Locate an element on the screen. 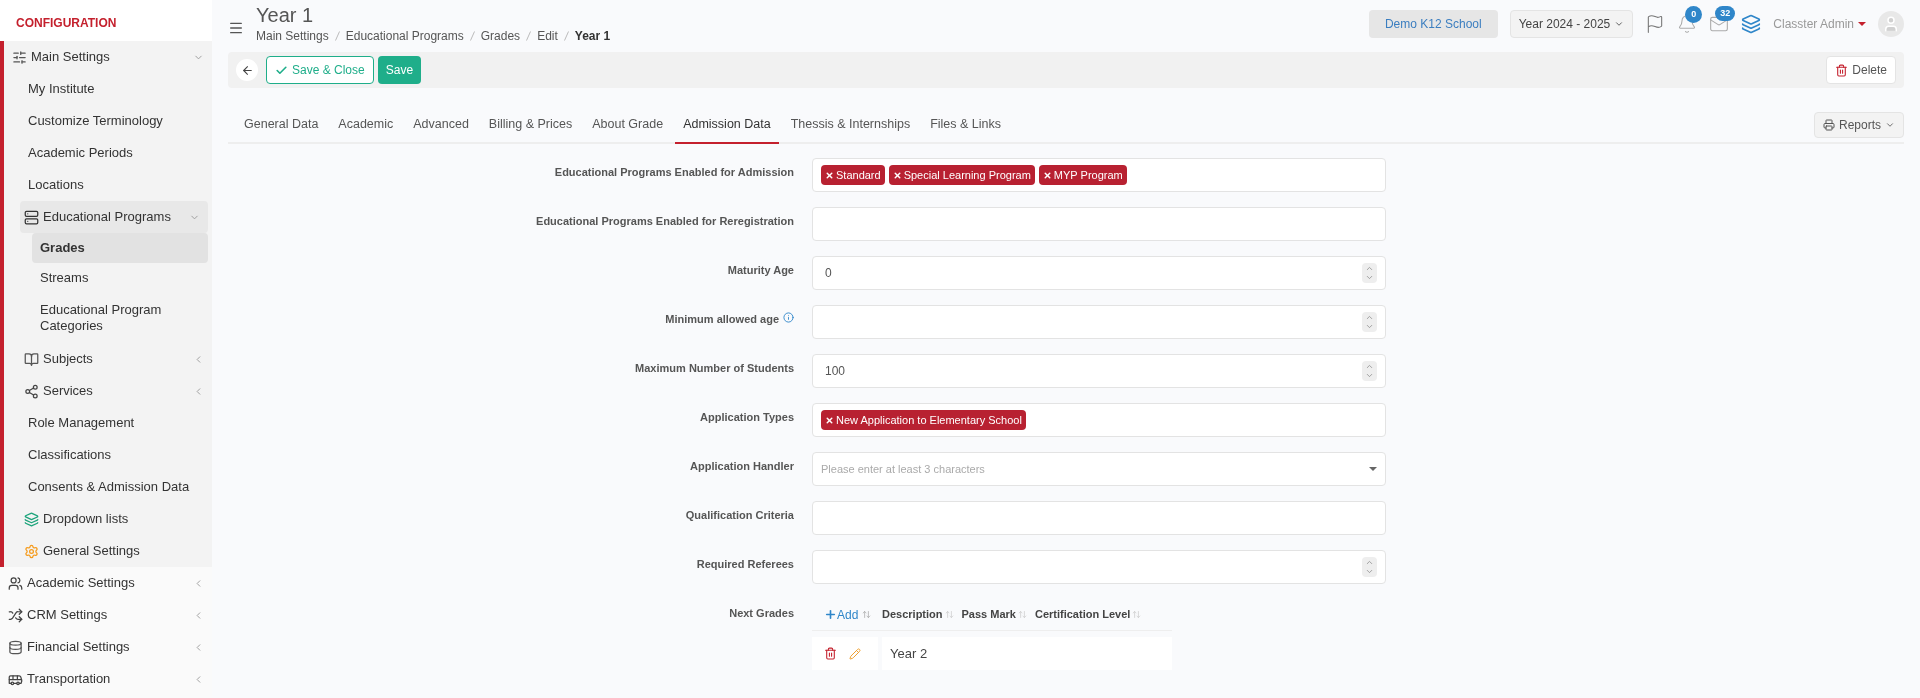 Image resolution: width=1920 pixels, height=698 pixels. field-label: Maturity Age is located at coordinates (760, 270).